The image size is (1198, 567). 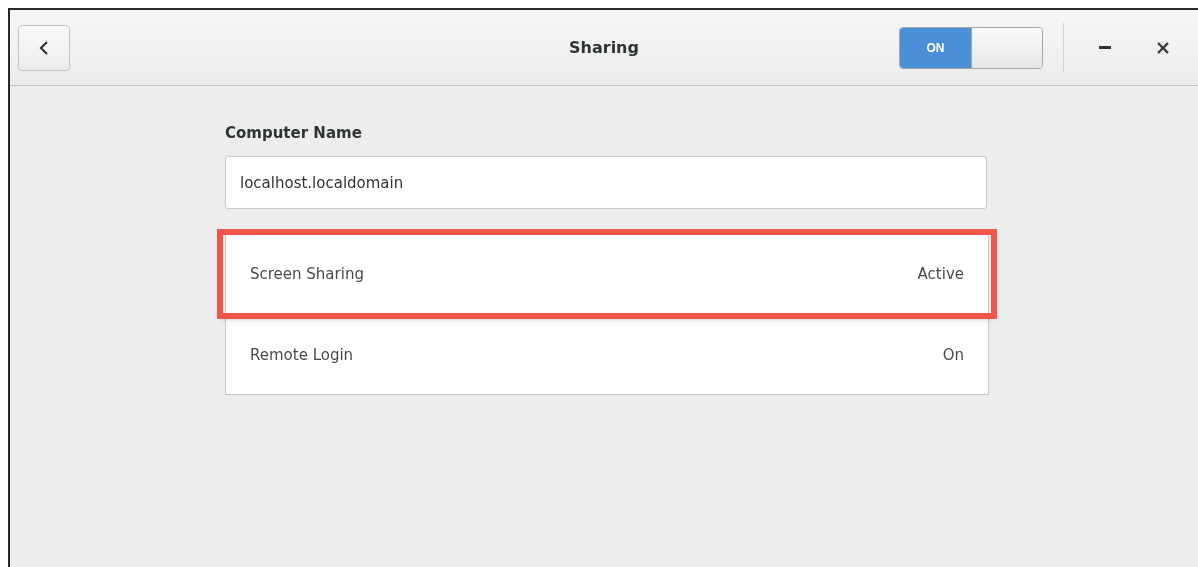 I want to click on service-row: Screen Sharing Active, so click(x=607, y=274).